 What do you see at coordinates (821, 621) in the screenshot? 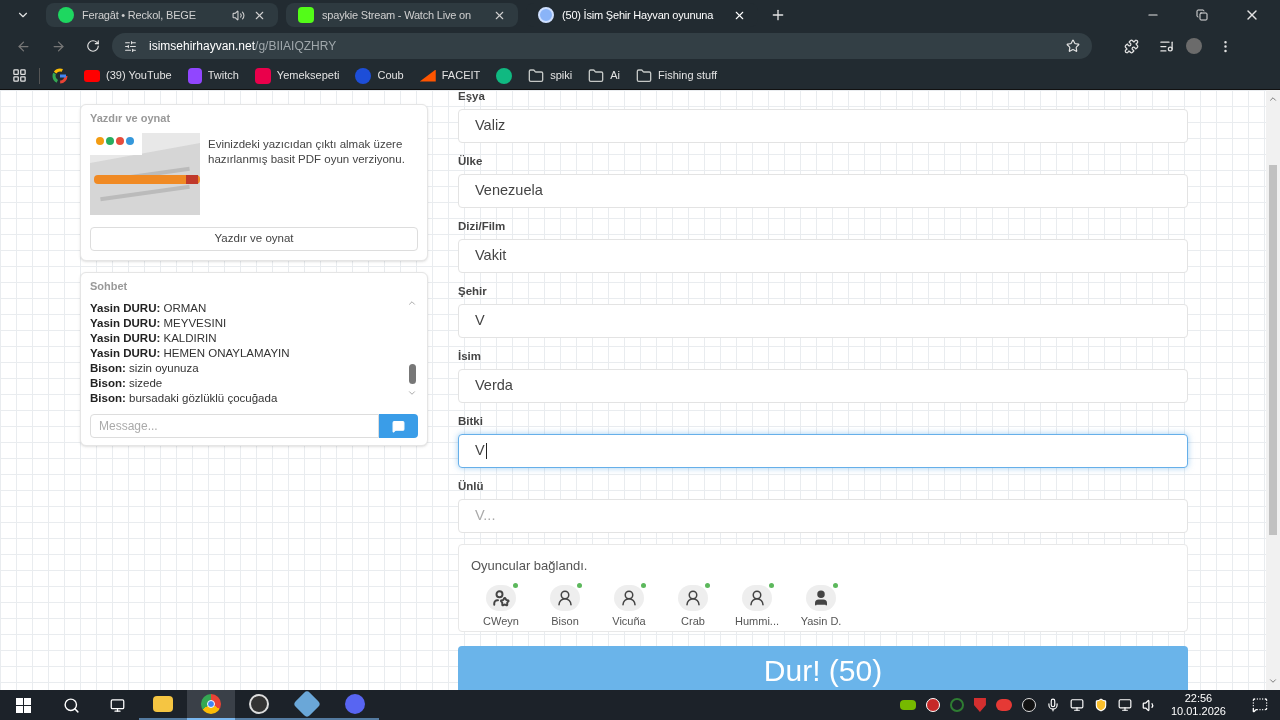
I see `player-name: Yasin D.` at bounding box center [821, 621].